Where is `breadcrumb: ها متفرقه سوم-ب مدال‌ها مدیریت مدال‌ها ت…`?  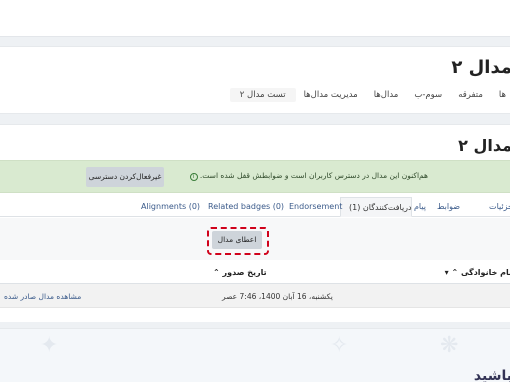
breadcrumb: ها متفرقه سوم-ب مدال‌ها مدیریت مدال‌ها ت… is located at coordinates (369, 95).